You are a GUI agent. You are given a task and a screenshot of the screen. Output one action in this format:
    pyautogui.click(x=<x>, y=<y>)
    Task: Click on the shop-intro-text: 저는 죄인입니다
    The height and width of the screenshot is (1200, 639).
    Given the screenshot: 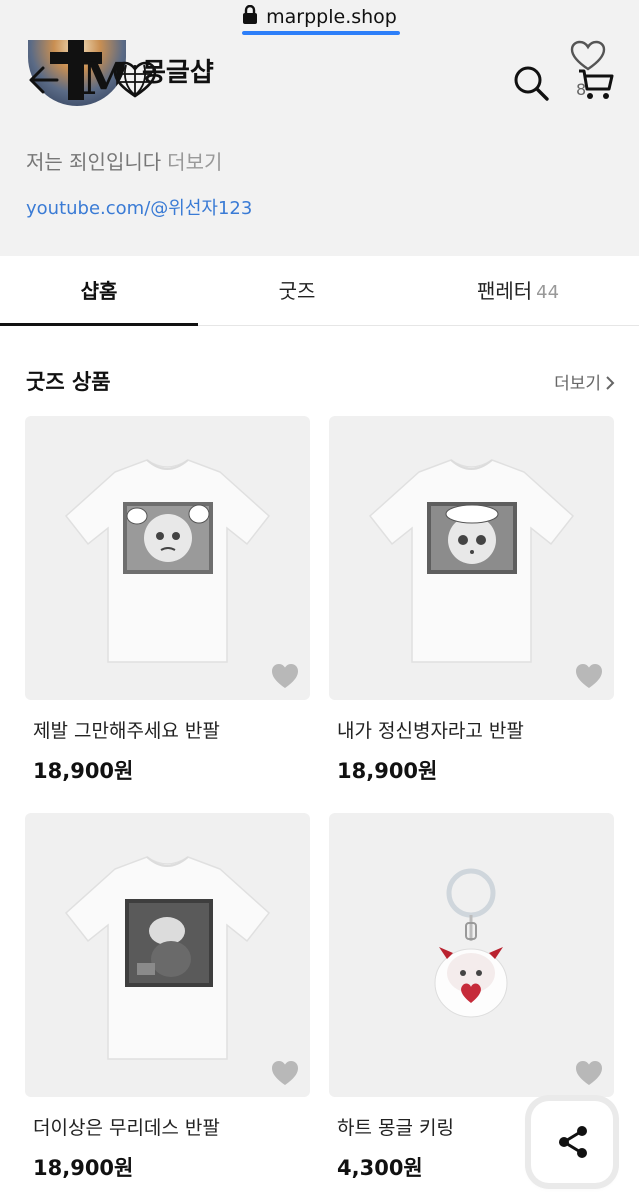 What is the action you would take?
    pyautogui.click(x=94, y=162)
    